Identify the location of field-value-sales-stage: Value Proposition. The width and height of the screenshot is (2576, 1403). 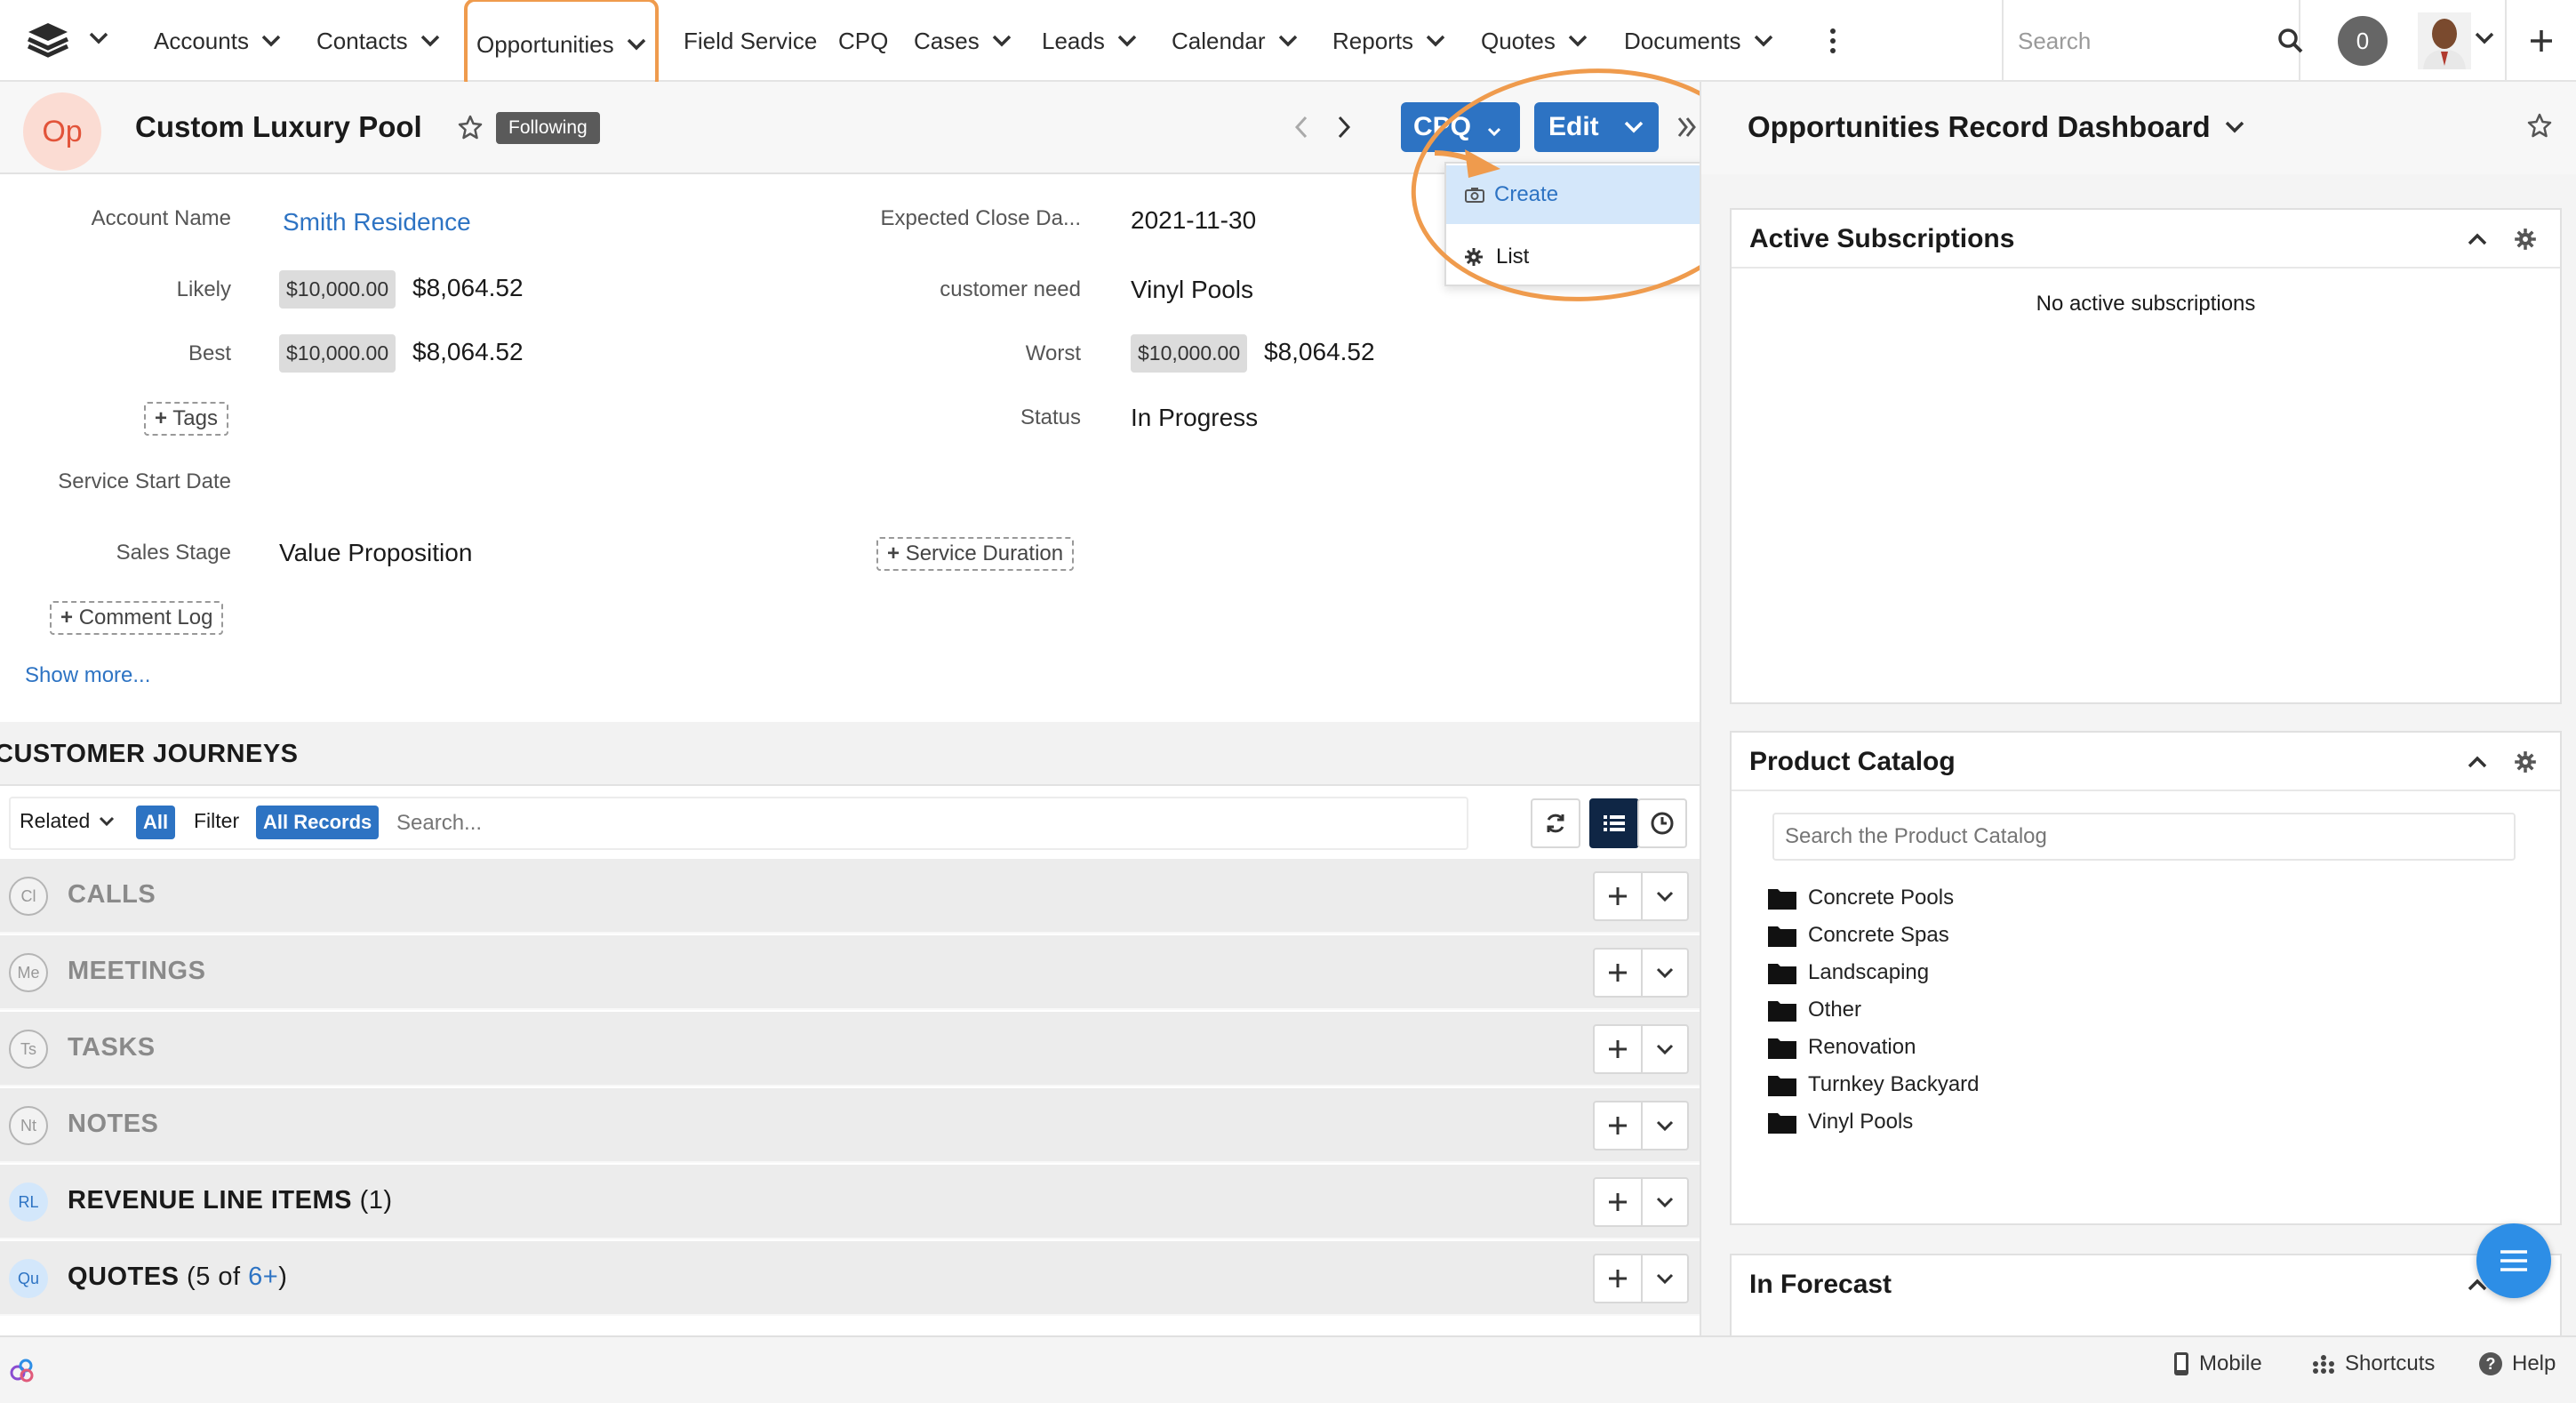
(375, 553).